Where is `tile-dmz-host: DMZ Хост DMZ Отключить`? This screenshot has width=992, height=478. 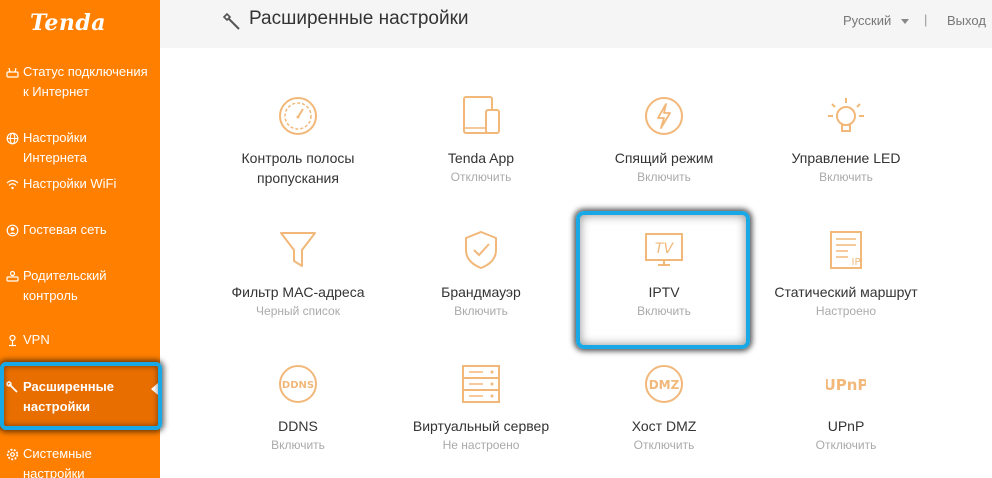 tile-dmz-host: DMZ Хост DMZ Отключить is located at coordinates (664, 421).